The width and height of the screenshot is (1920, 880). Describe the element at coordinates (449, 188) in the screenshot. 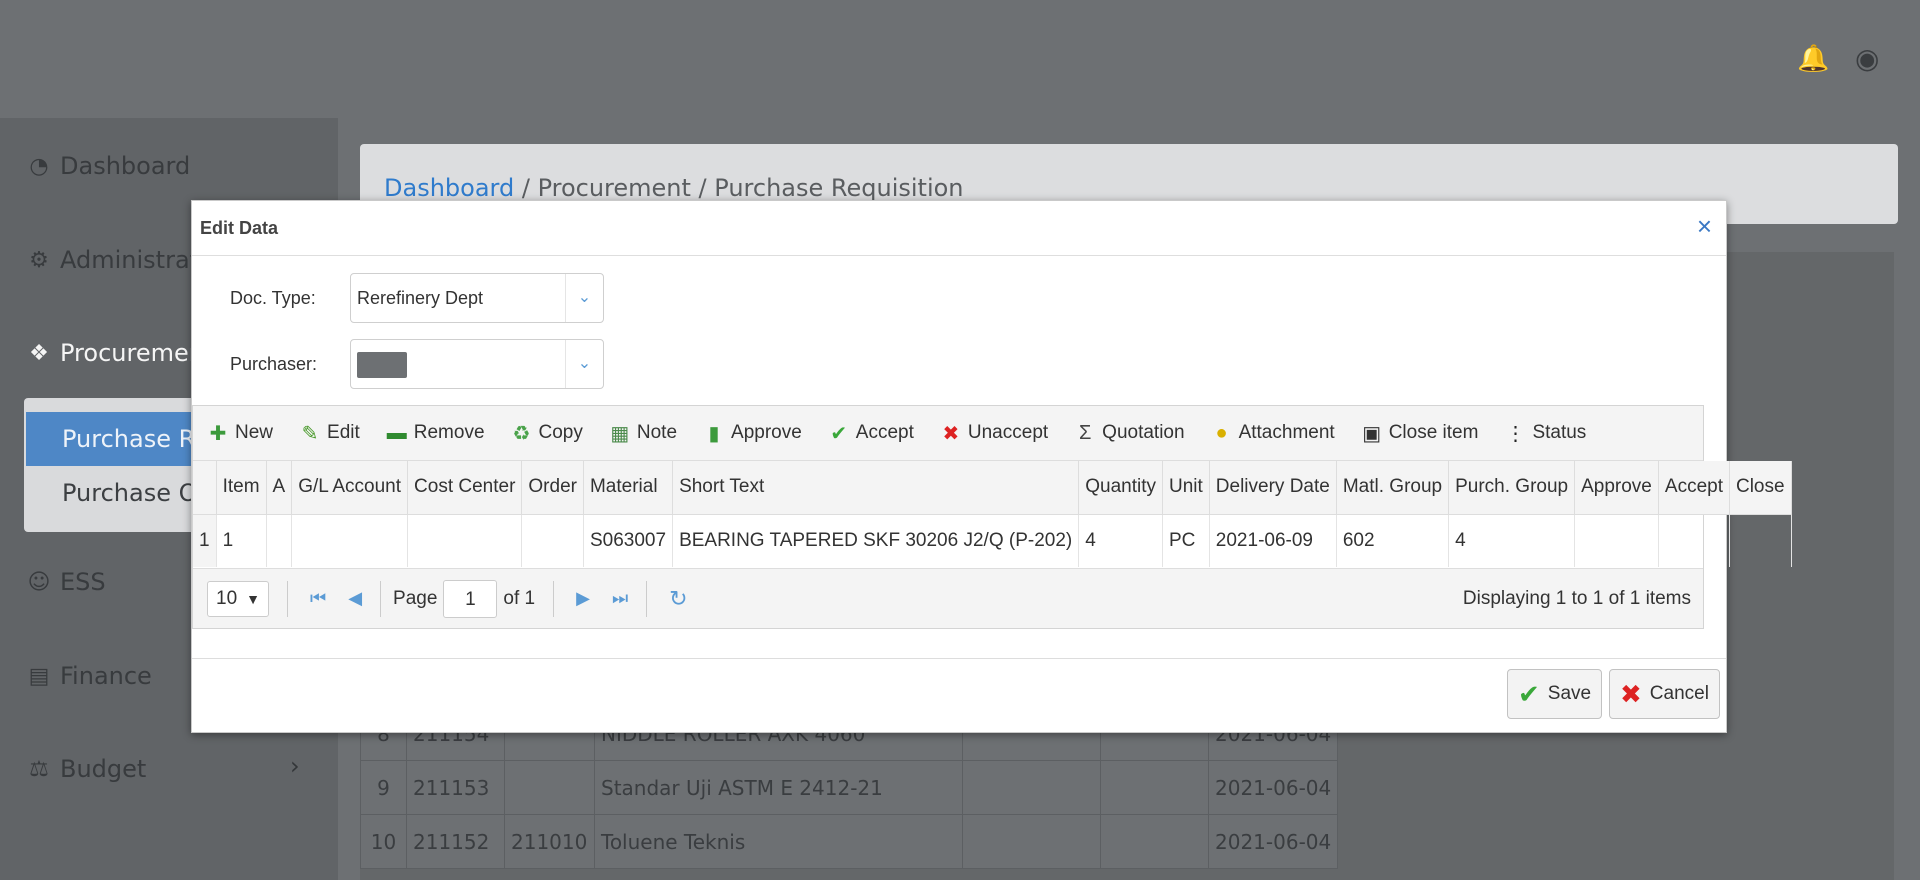

I see `breadcrumb-home-link: Dashboard` at that location.